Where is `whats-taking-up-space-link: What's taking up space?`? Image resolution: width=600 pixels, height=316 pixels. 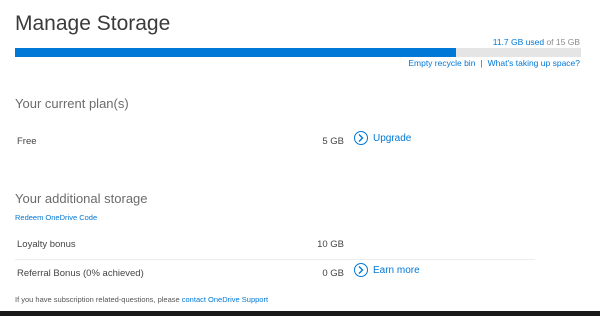 whats-taking-up-space-link: What's taking up space? is located at coordinates (534, 63).